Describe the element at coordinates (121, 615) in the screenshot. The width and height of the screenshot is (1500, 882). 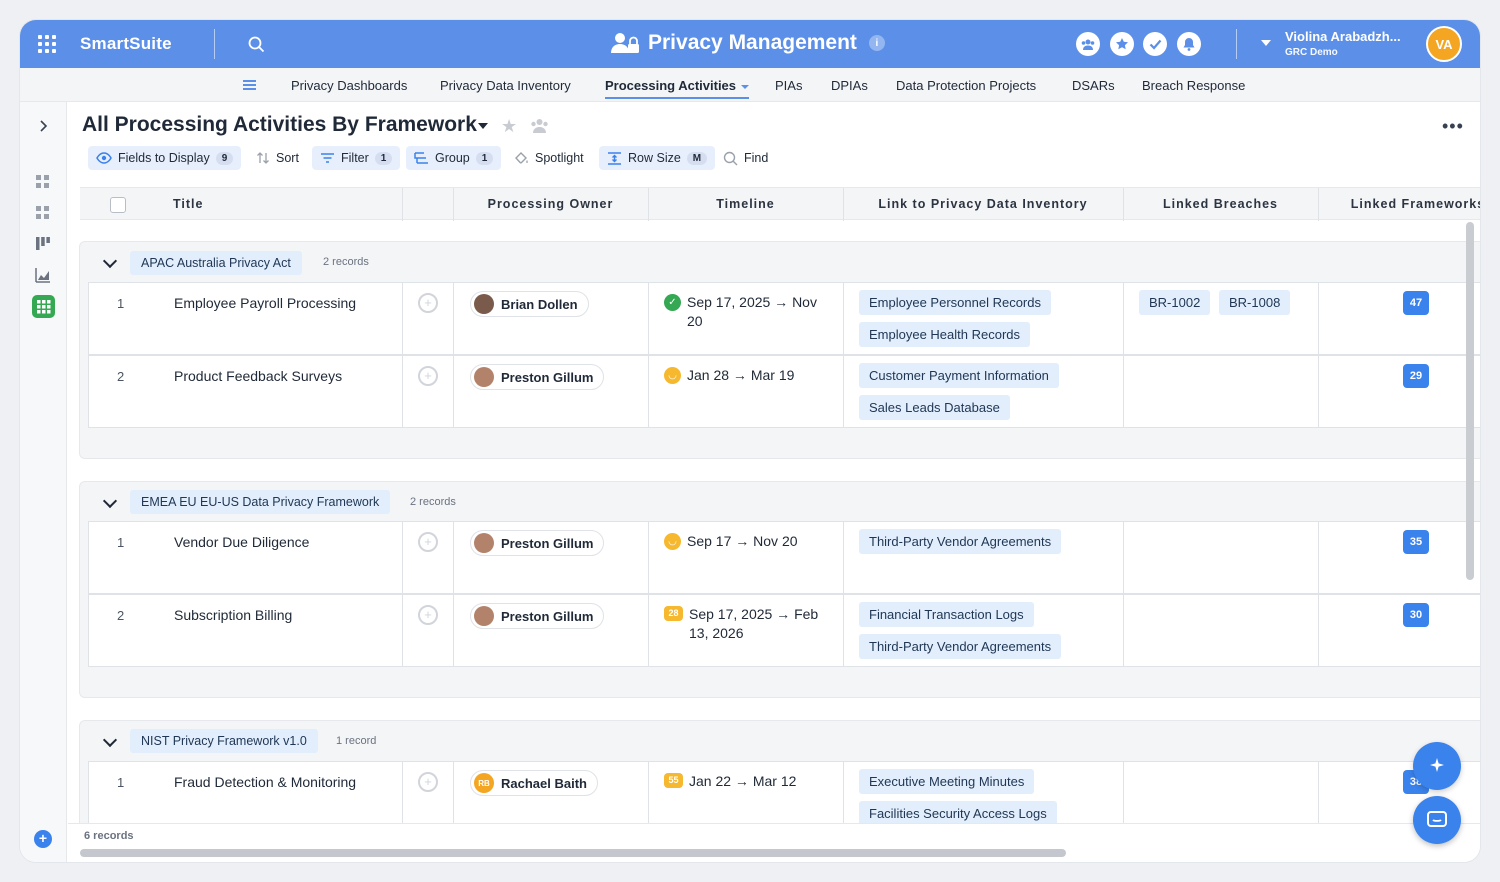
I see `row-number: 2` at that location.